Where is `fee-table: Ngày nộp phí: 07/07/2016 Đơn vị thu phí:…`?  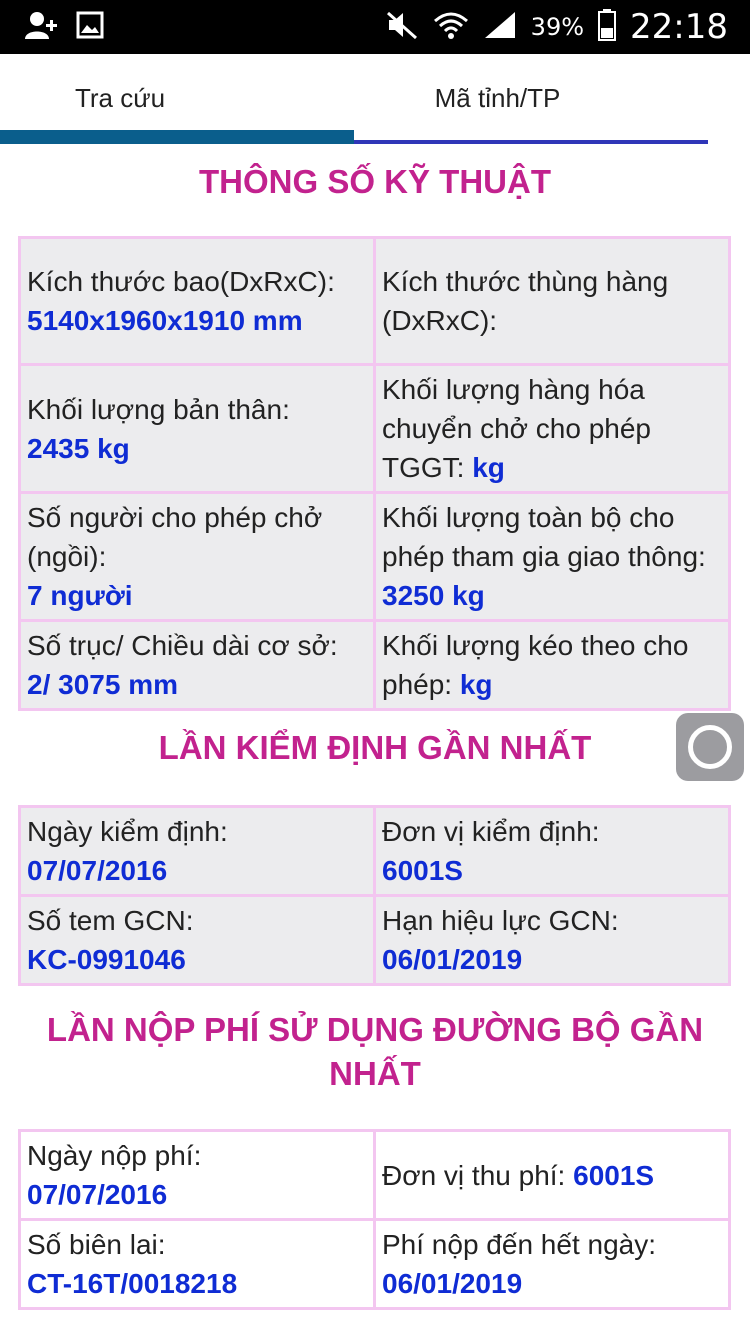 fee-table: Ngày nộp phí: 07/07/2016 Đơn vị thu phí:… is located at coordinates (374, 1219).